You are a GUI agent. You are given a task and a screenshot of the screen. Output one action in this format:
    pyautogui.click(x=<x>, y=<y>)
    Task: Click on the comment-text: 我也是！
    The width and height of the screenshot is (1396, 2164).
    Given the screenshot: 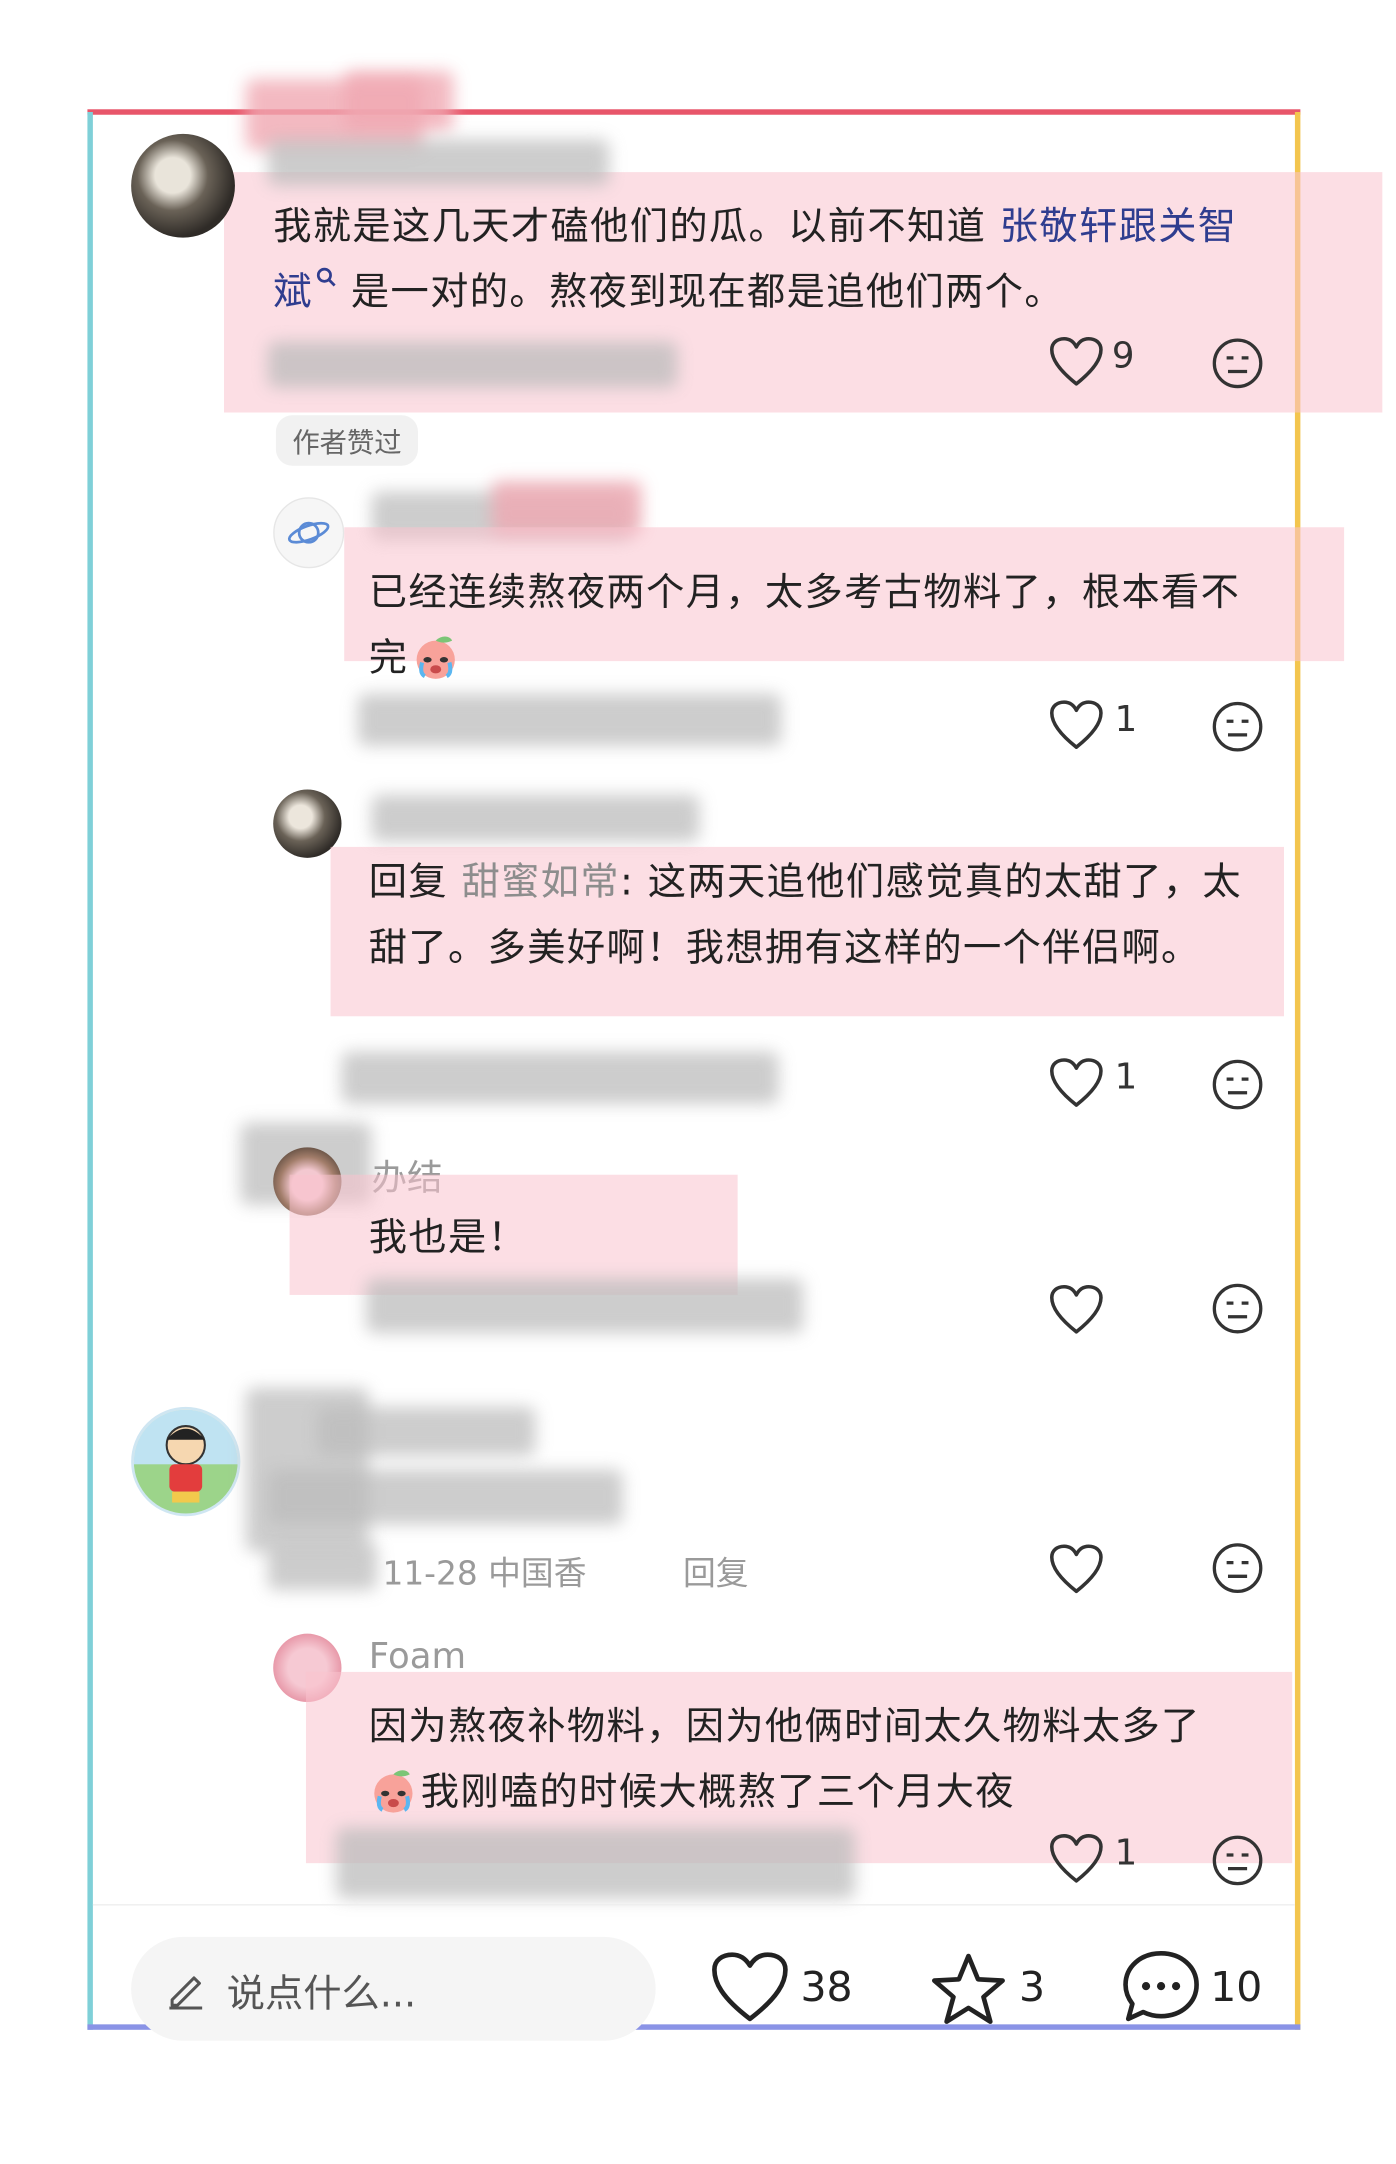 What is the action you would take?
    pyautogui.click(x=448, y=1237)
    